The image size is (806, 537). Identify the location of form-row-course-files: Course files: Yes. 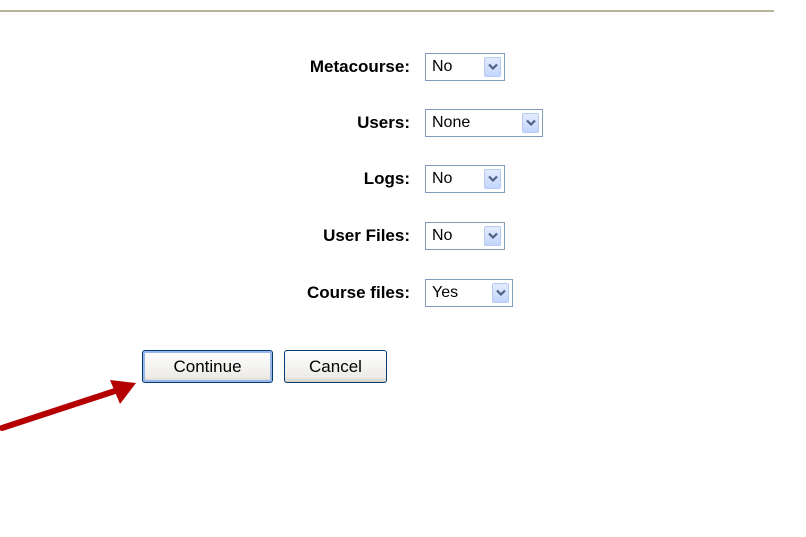
(403, 293).